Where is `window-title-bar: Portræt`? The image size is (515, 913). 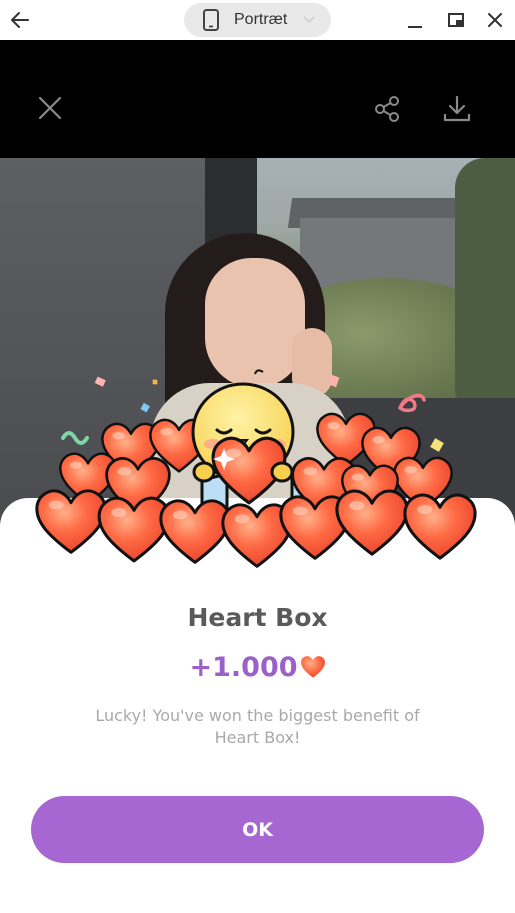 window-title-bar: Portræt is located at coordinates (257, 20).